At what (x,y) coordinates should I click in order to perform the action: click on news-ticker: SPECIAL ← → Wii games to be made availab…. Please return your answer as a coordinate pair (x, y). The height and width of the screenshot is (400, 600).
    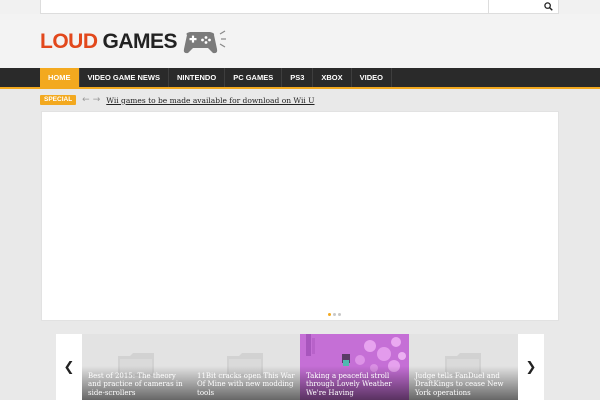
    Looking at the image, I should click on (177, 100).